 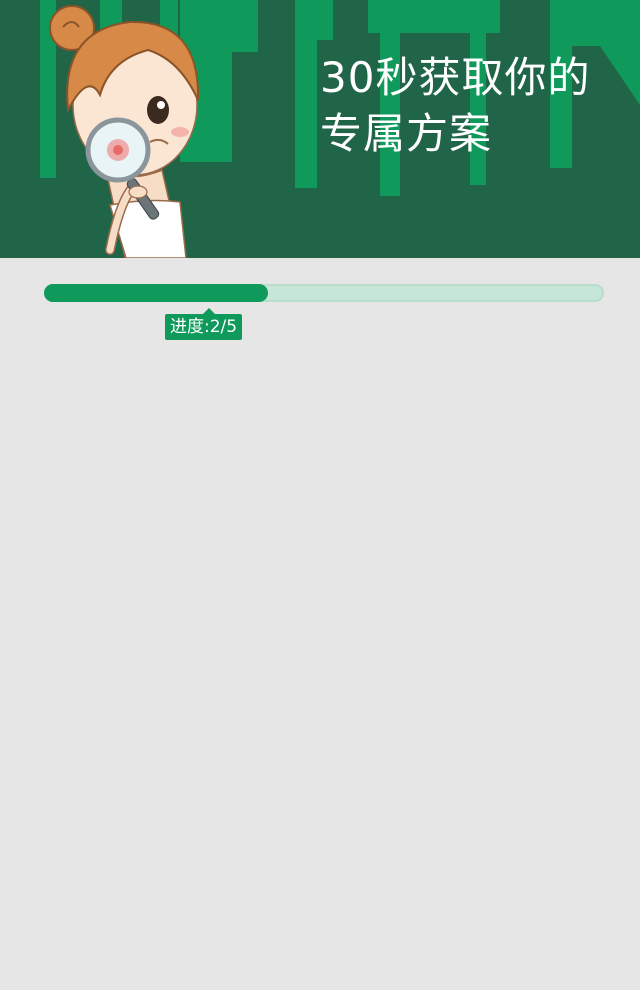 What do you see at coordinates (156, 293) in the screenshot?
I see `progress-bar-fill` at bounding box center [156, 293].